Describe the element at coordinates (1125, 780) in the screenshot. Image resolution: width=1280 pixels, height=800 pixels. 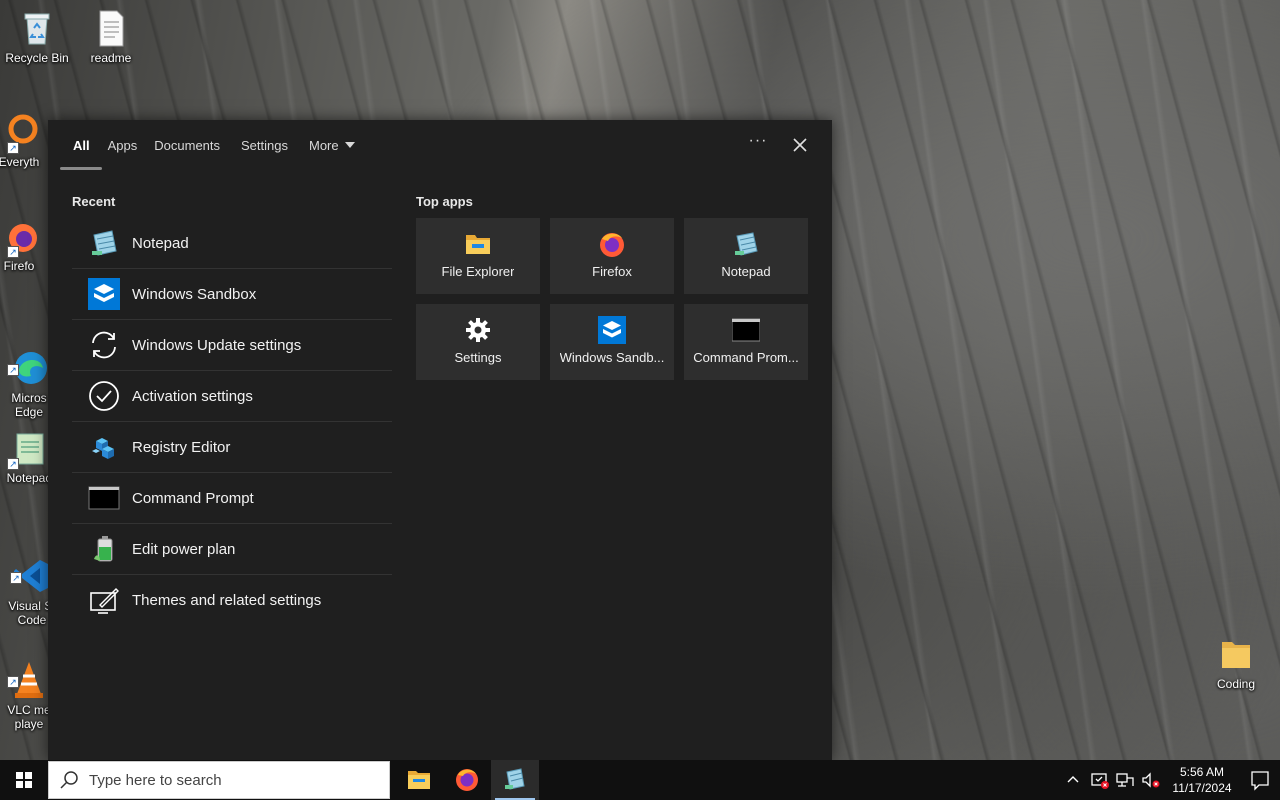
I see `network-icon` at that location.